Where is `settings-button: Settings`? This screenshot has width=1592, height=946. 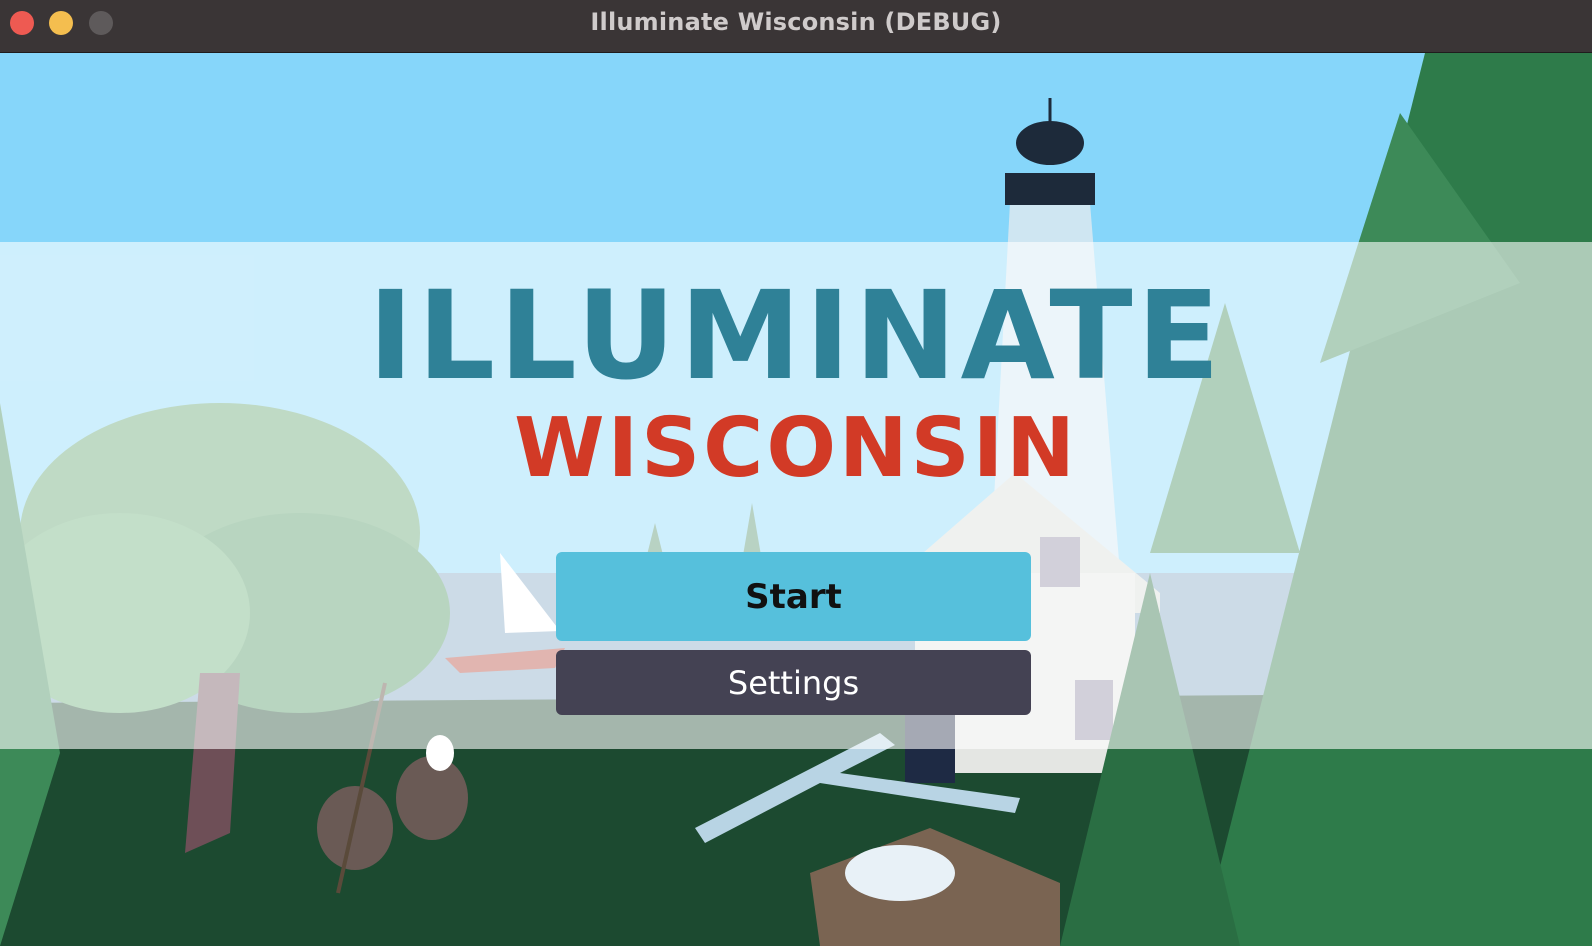
settings-button: Settings is located at coordinates (793, 682).